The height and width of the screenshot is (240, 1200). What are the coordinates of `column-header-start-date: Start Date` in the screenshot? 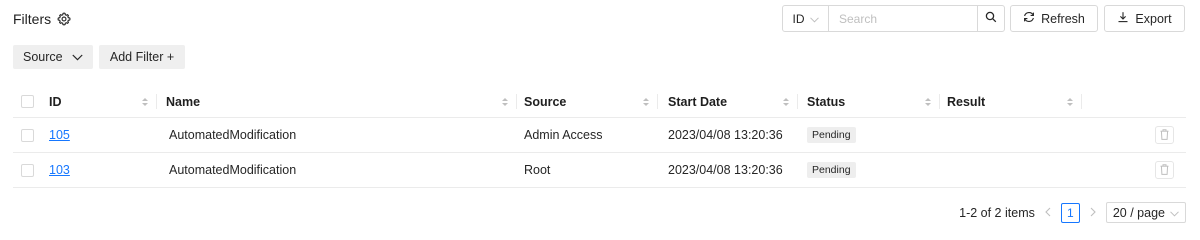 It's located at (728, 101).